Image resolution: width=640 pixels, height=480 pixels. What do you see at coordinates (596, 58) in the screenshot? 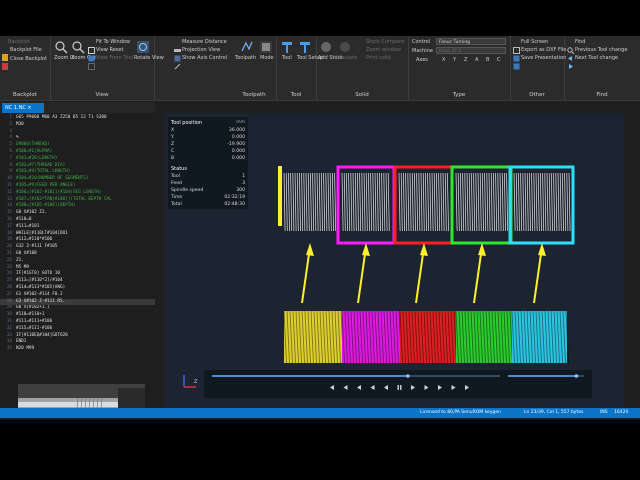
I see `next-tool-change-button: Next Tool change` at bounding box center [596, 58].